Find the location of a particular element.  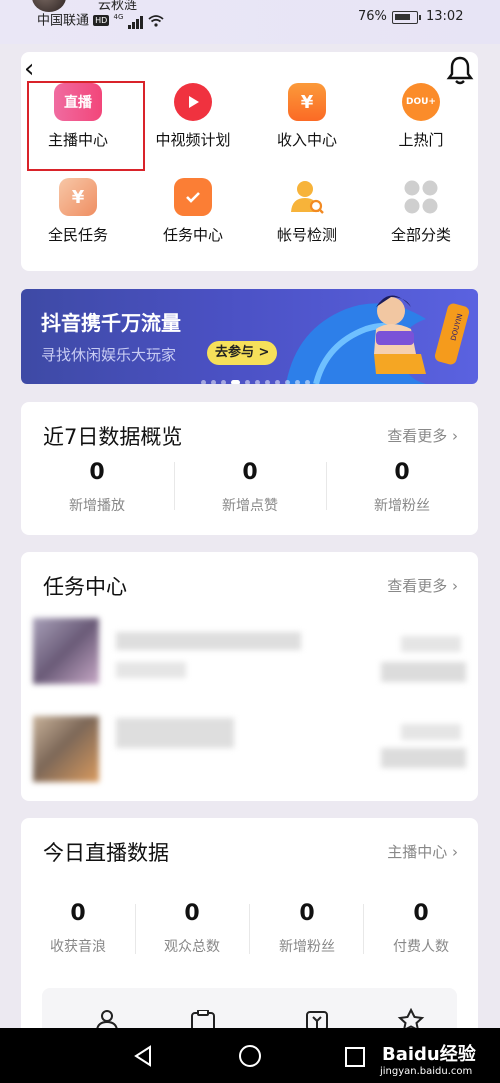

user-search-icon is located at coordinates (307, 197).